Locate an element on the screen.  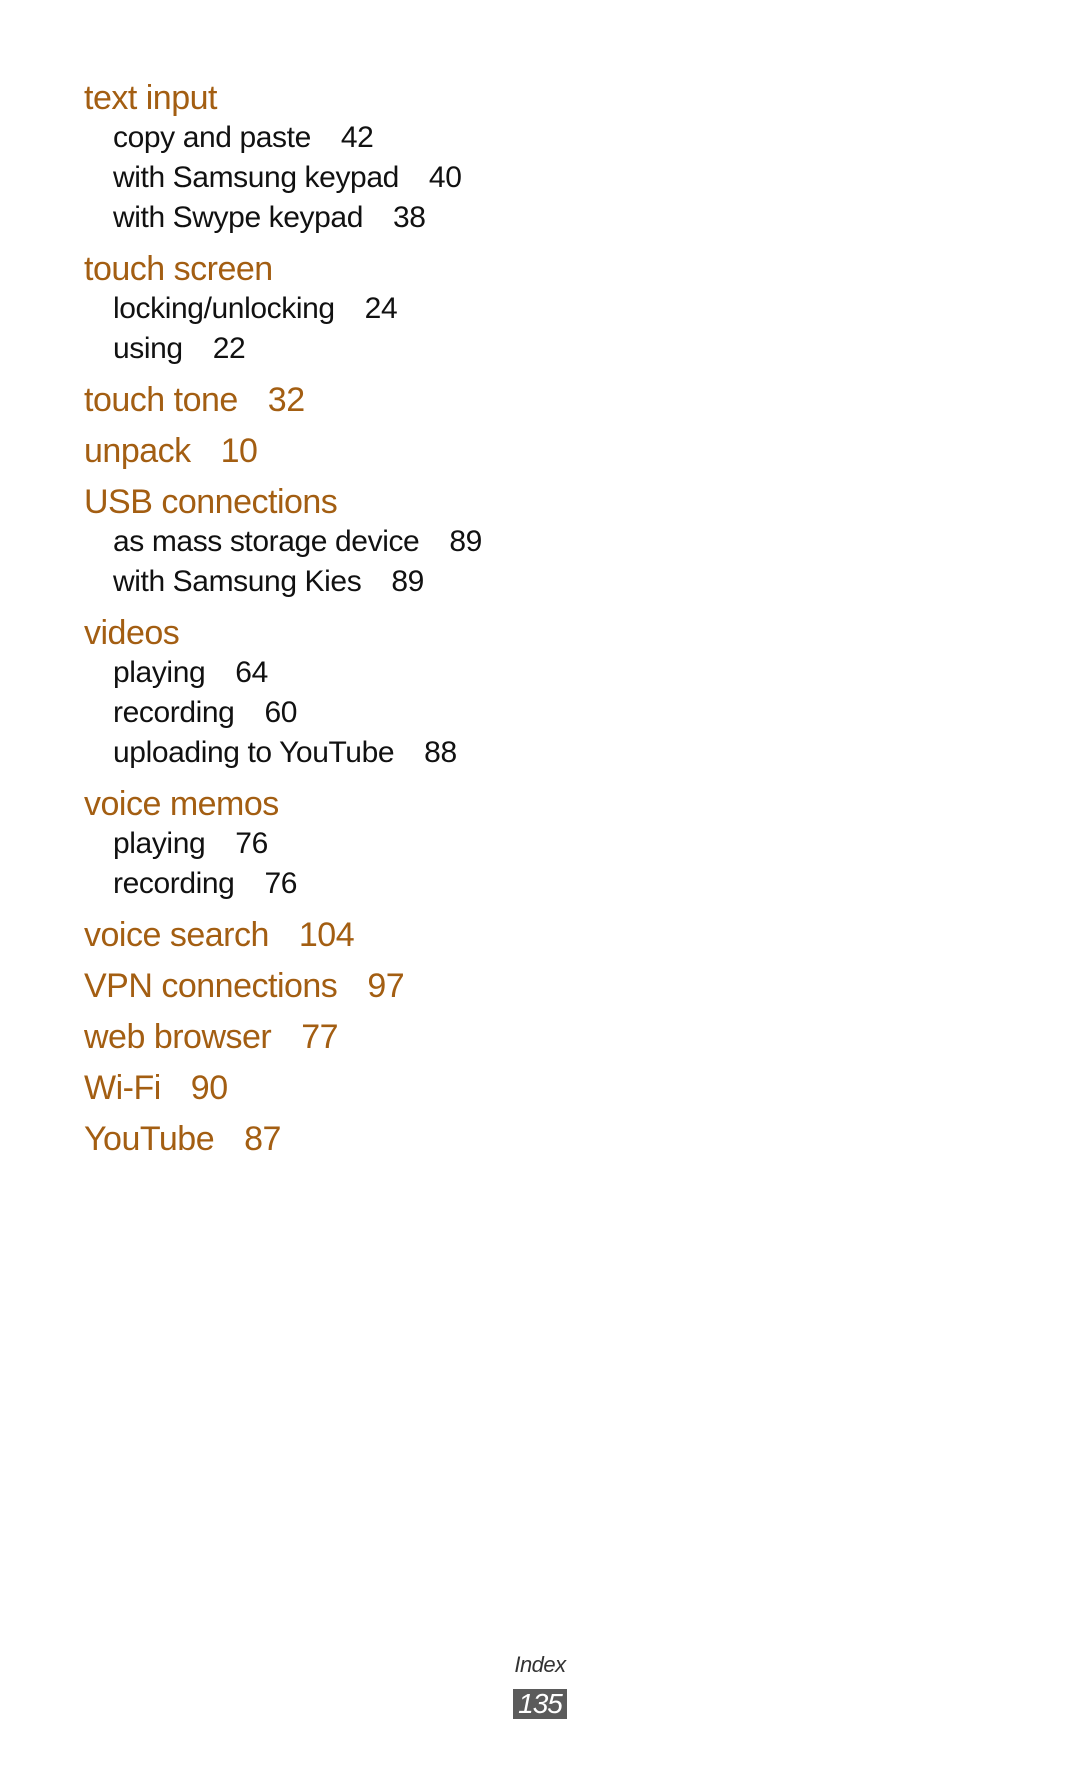
index-entry: web browser 77 is located at coordinates (534, 1037).